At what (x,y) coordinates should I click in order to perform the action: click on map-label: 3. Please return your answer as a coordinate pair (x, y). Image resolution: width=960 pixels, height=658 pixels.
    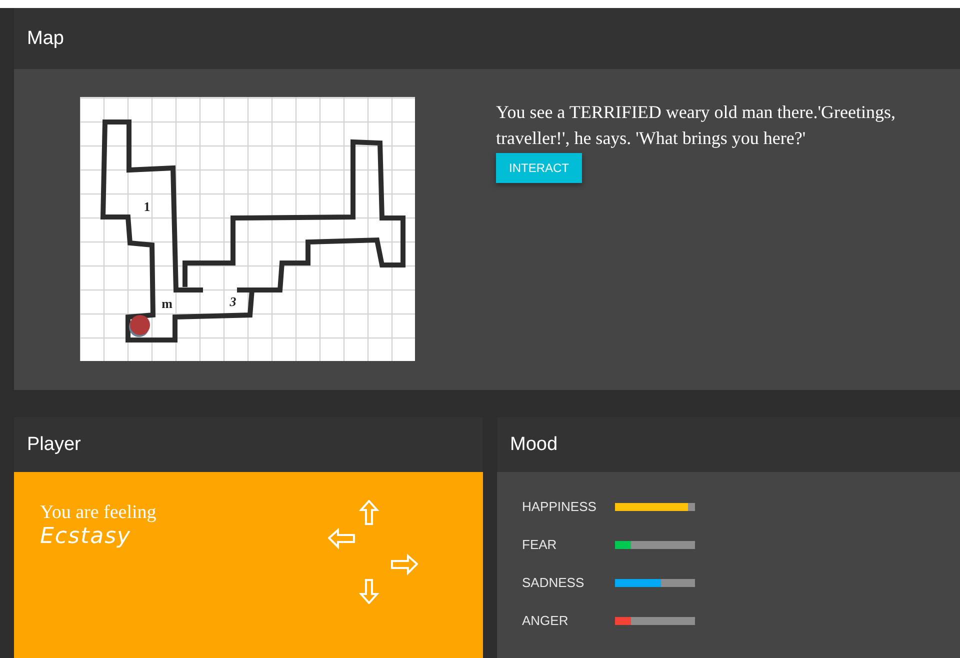
    Looking at the image, I should click on (233, 301).